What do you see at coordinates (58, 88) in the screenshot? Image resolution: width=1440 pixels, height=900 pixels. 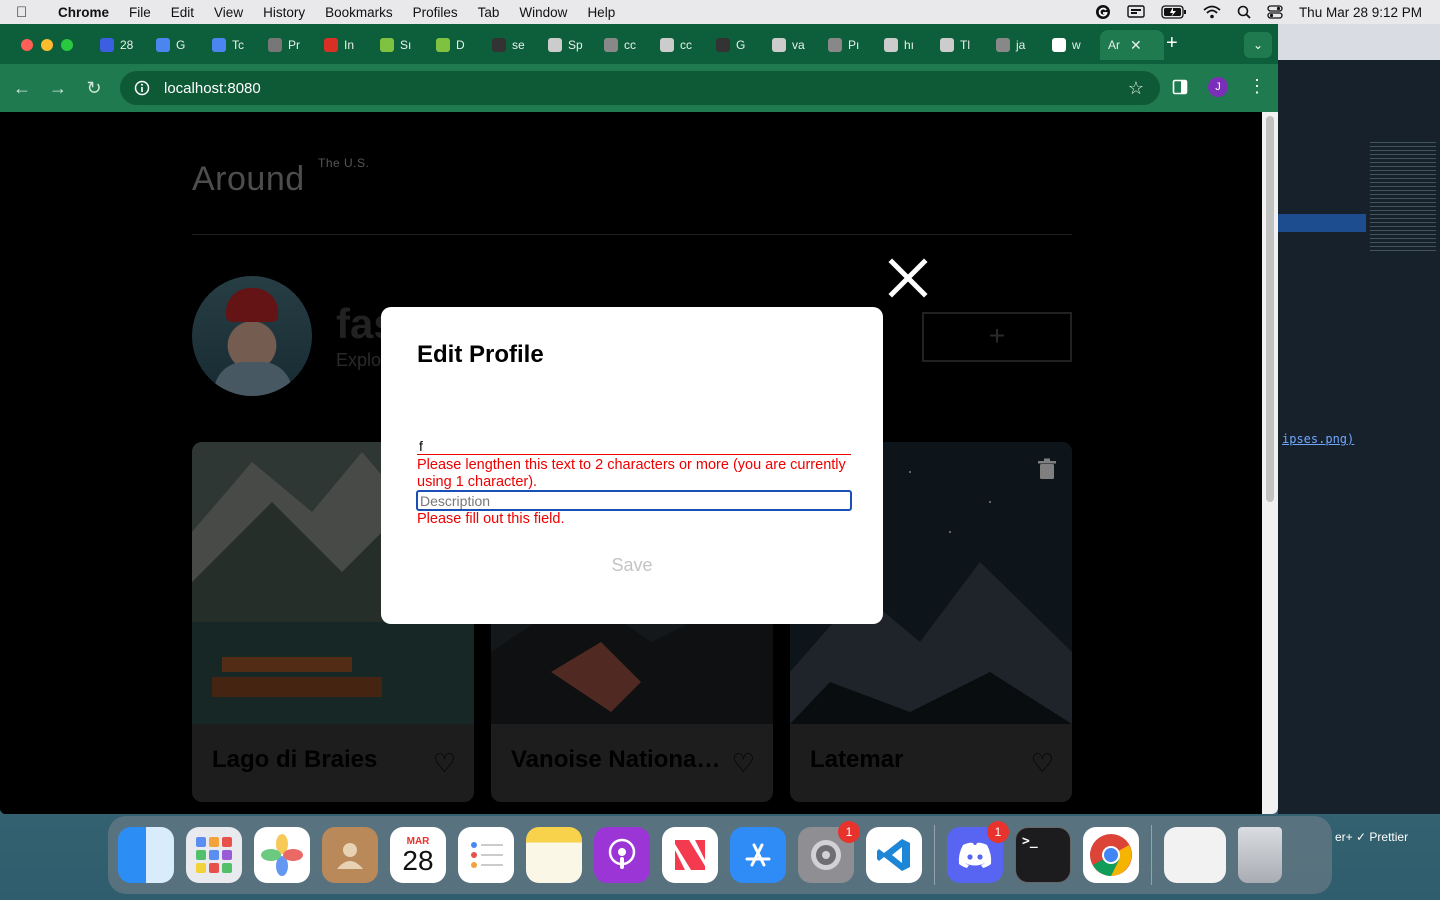 I see `forward-button: →` at bounding box center [58, 88].